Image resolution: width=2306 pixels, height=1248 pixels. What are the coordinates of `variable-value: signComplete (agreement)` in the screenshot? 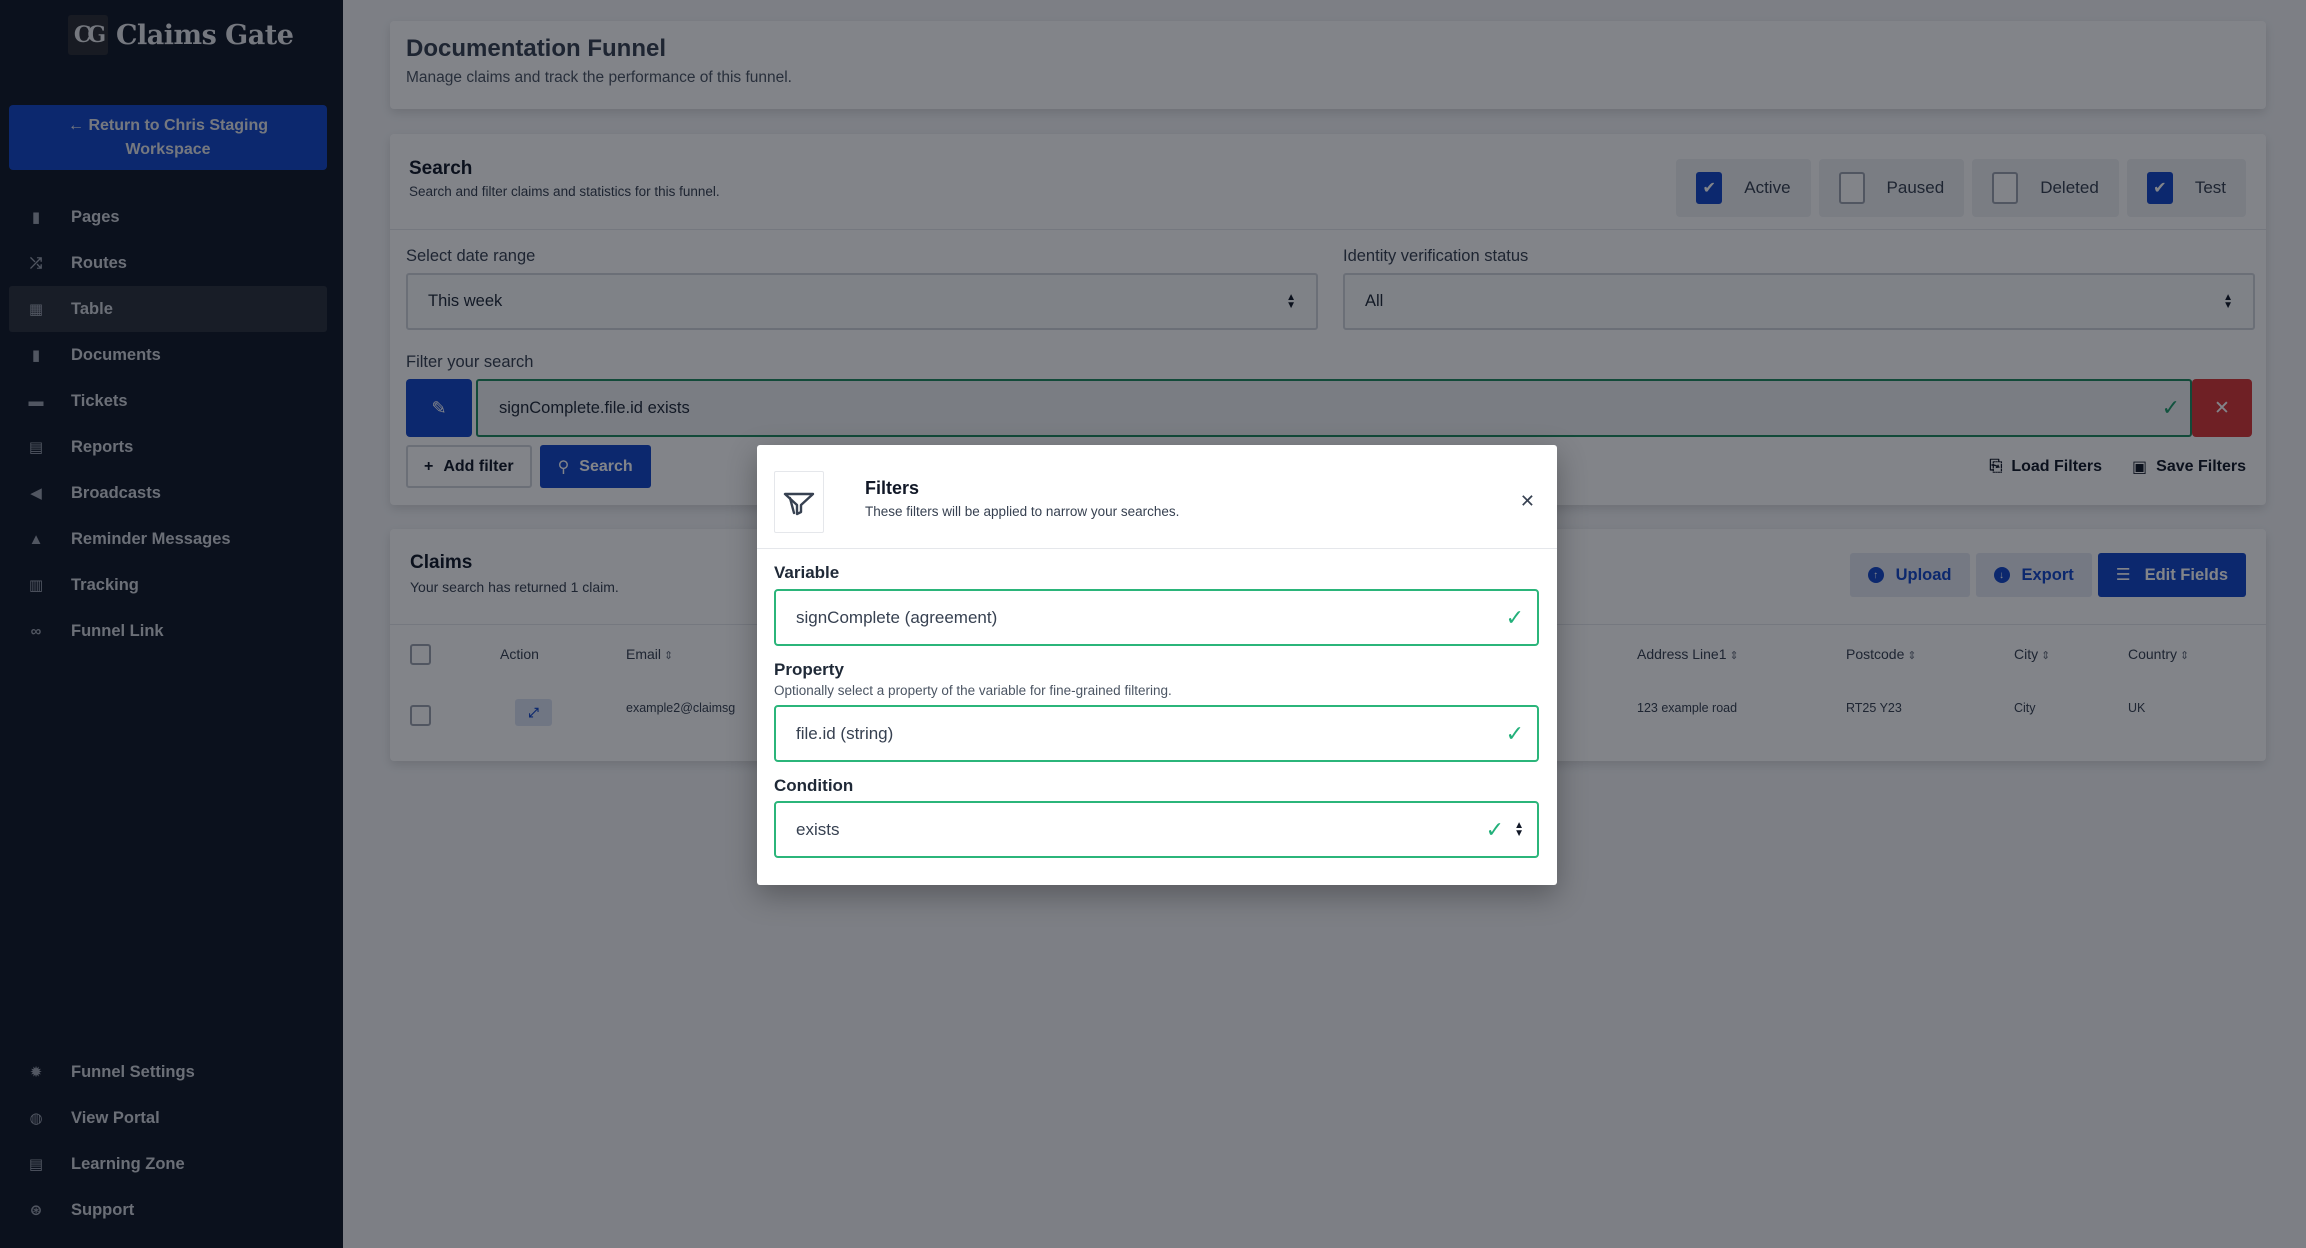 It's located at (897, 617).